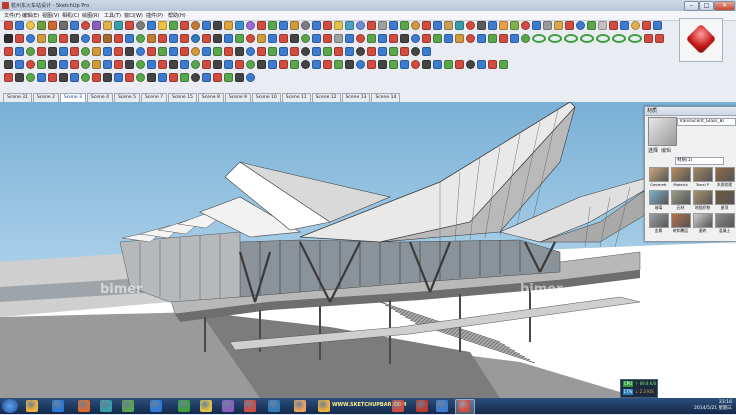  What do you see at coordinates (680, 200) in the screenshot?
I see `material-thumbnail: 石材` at bounding box center [680, 200].